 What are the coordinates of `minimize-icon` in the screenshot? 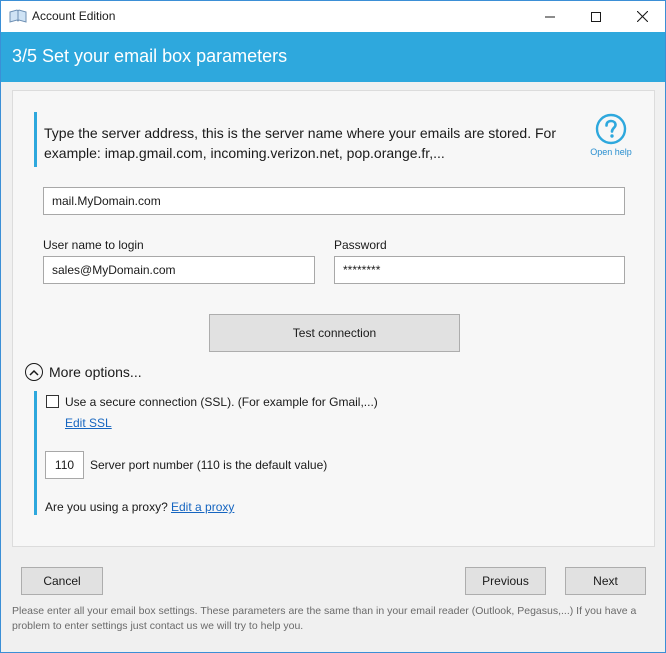 It's located at (550, 16).